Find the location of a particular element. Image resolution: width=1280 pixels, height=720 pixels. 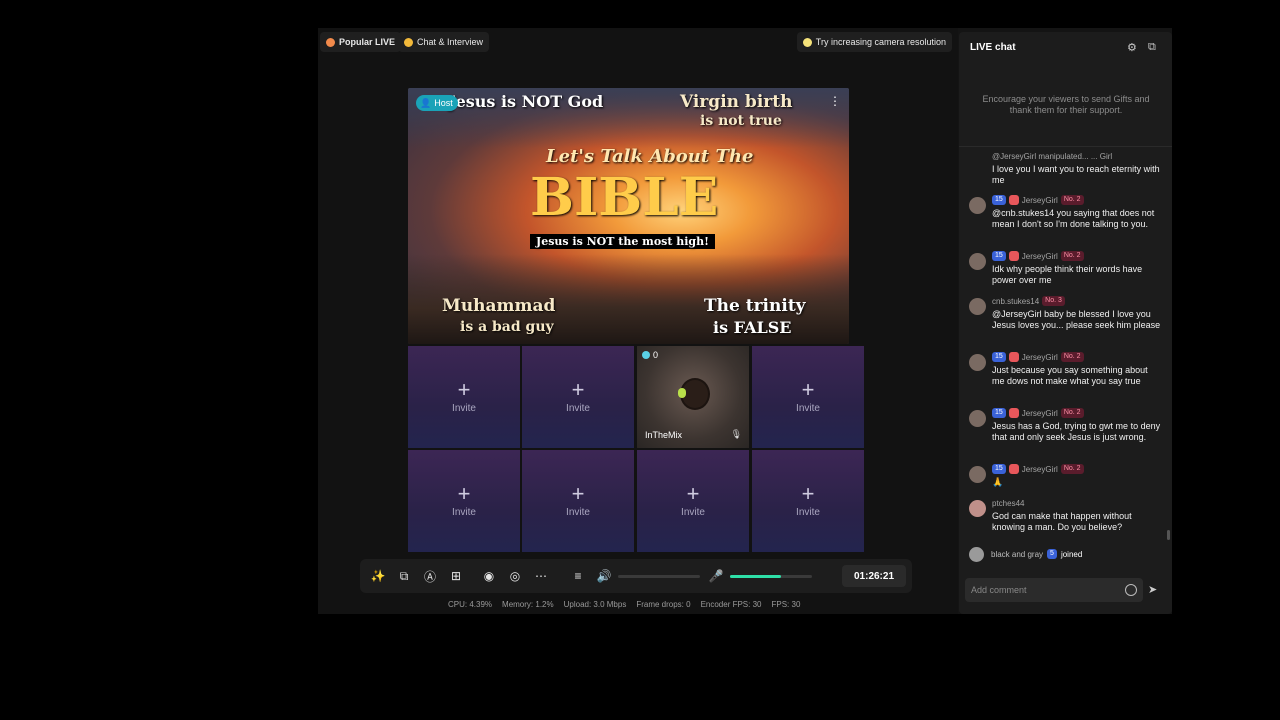

popular-live-chip: Popular LIVE is located at coordinates (361, 42).